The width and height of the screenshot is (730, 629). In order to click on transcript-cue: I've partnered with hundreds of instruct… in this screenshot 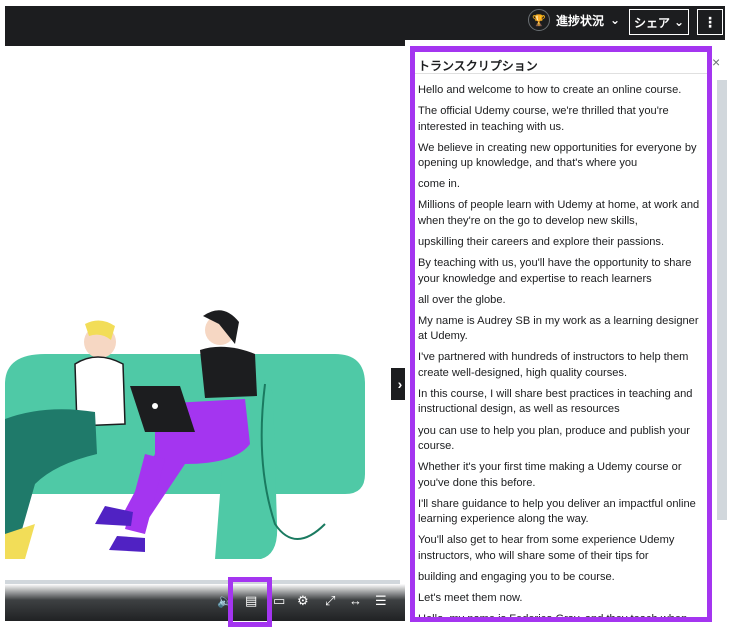, I will do `click(561, 365)`.